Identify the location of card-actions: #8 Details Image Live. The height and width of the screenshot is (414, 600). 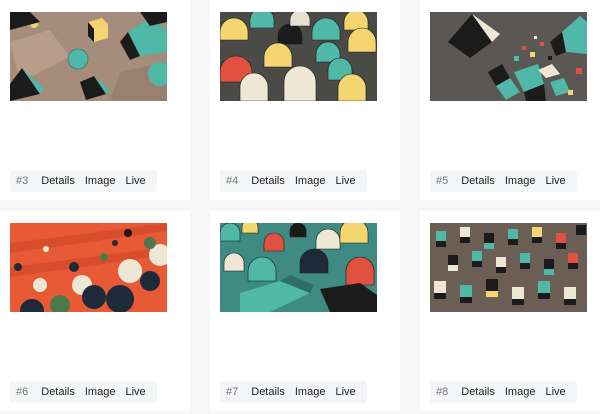
(503, 392).